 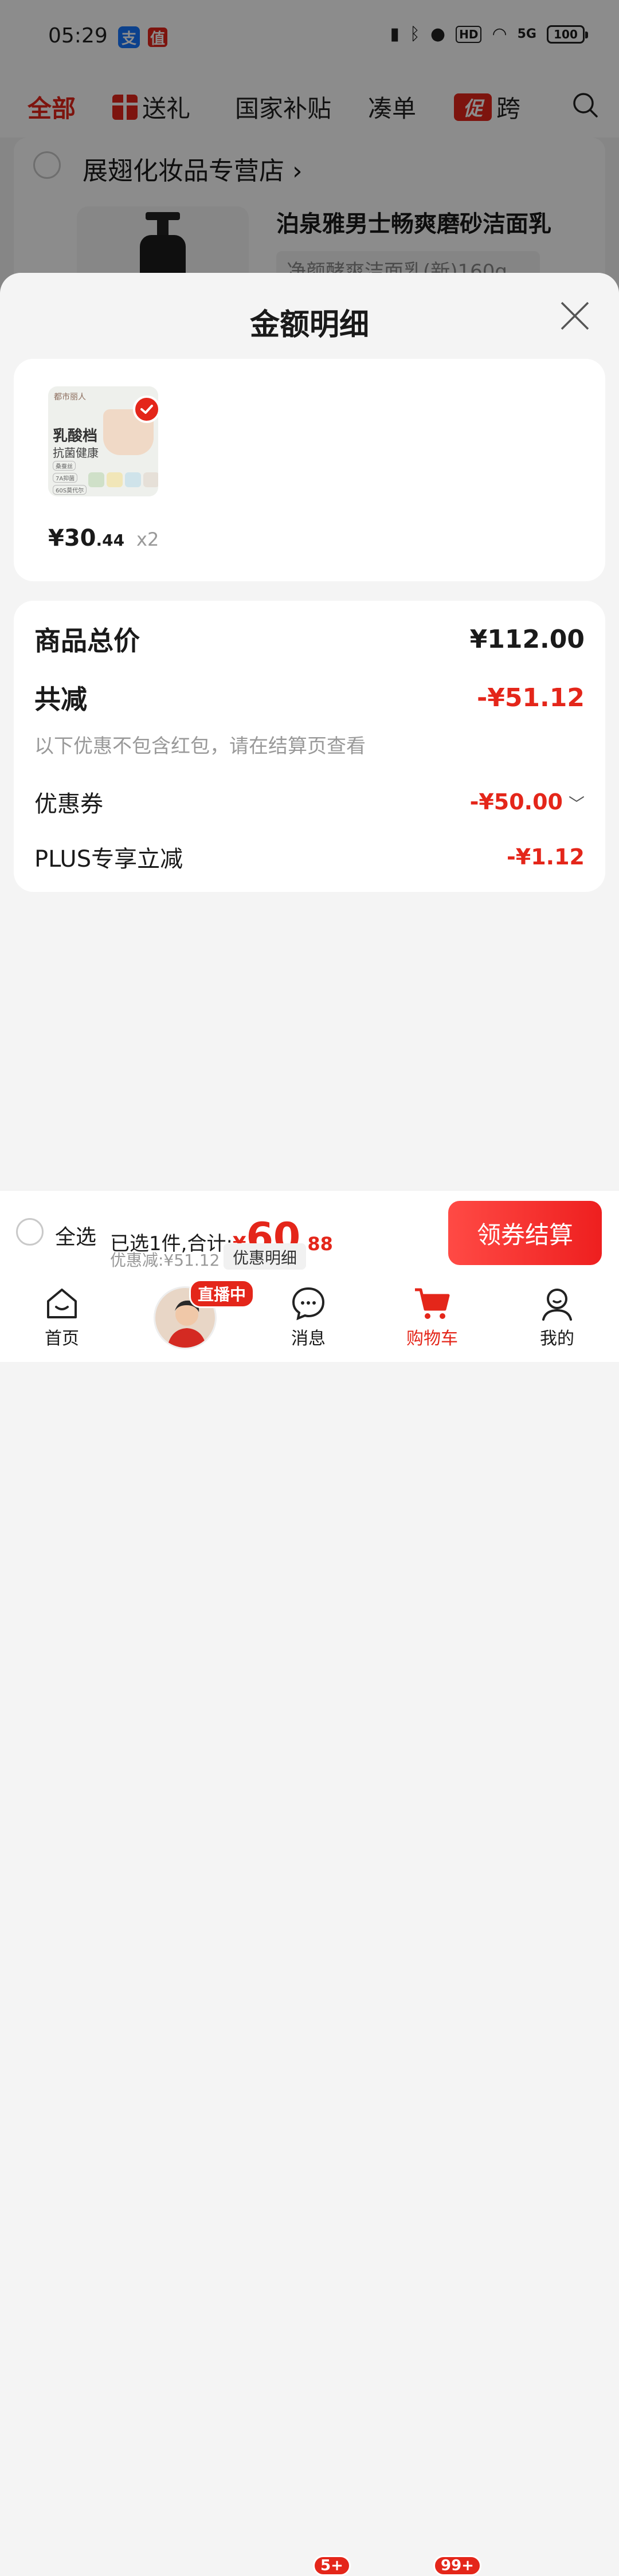 I want to click on thumb-chip: 桑蚕丝, so click(x=64, y=466).